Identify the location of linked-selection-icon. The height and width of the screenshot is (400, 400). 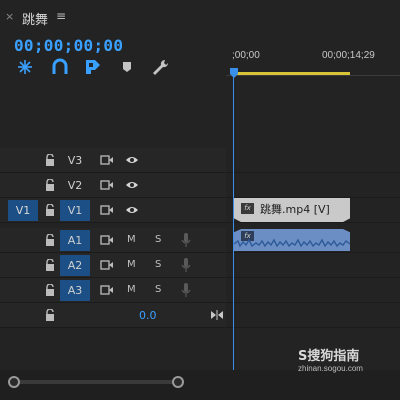
(60, 67).